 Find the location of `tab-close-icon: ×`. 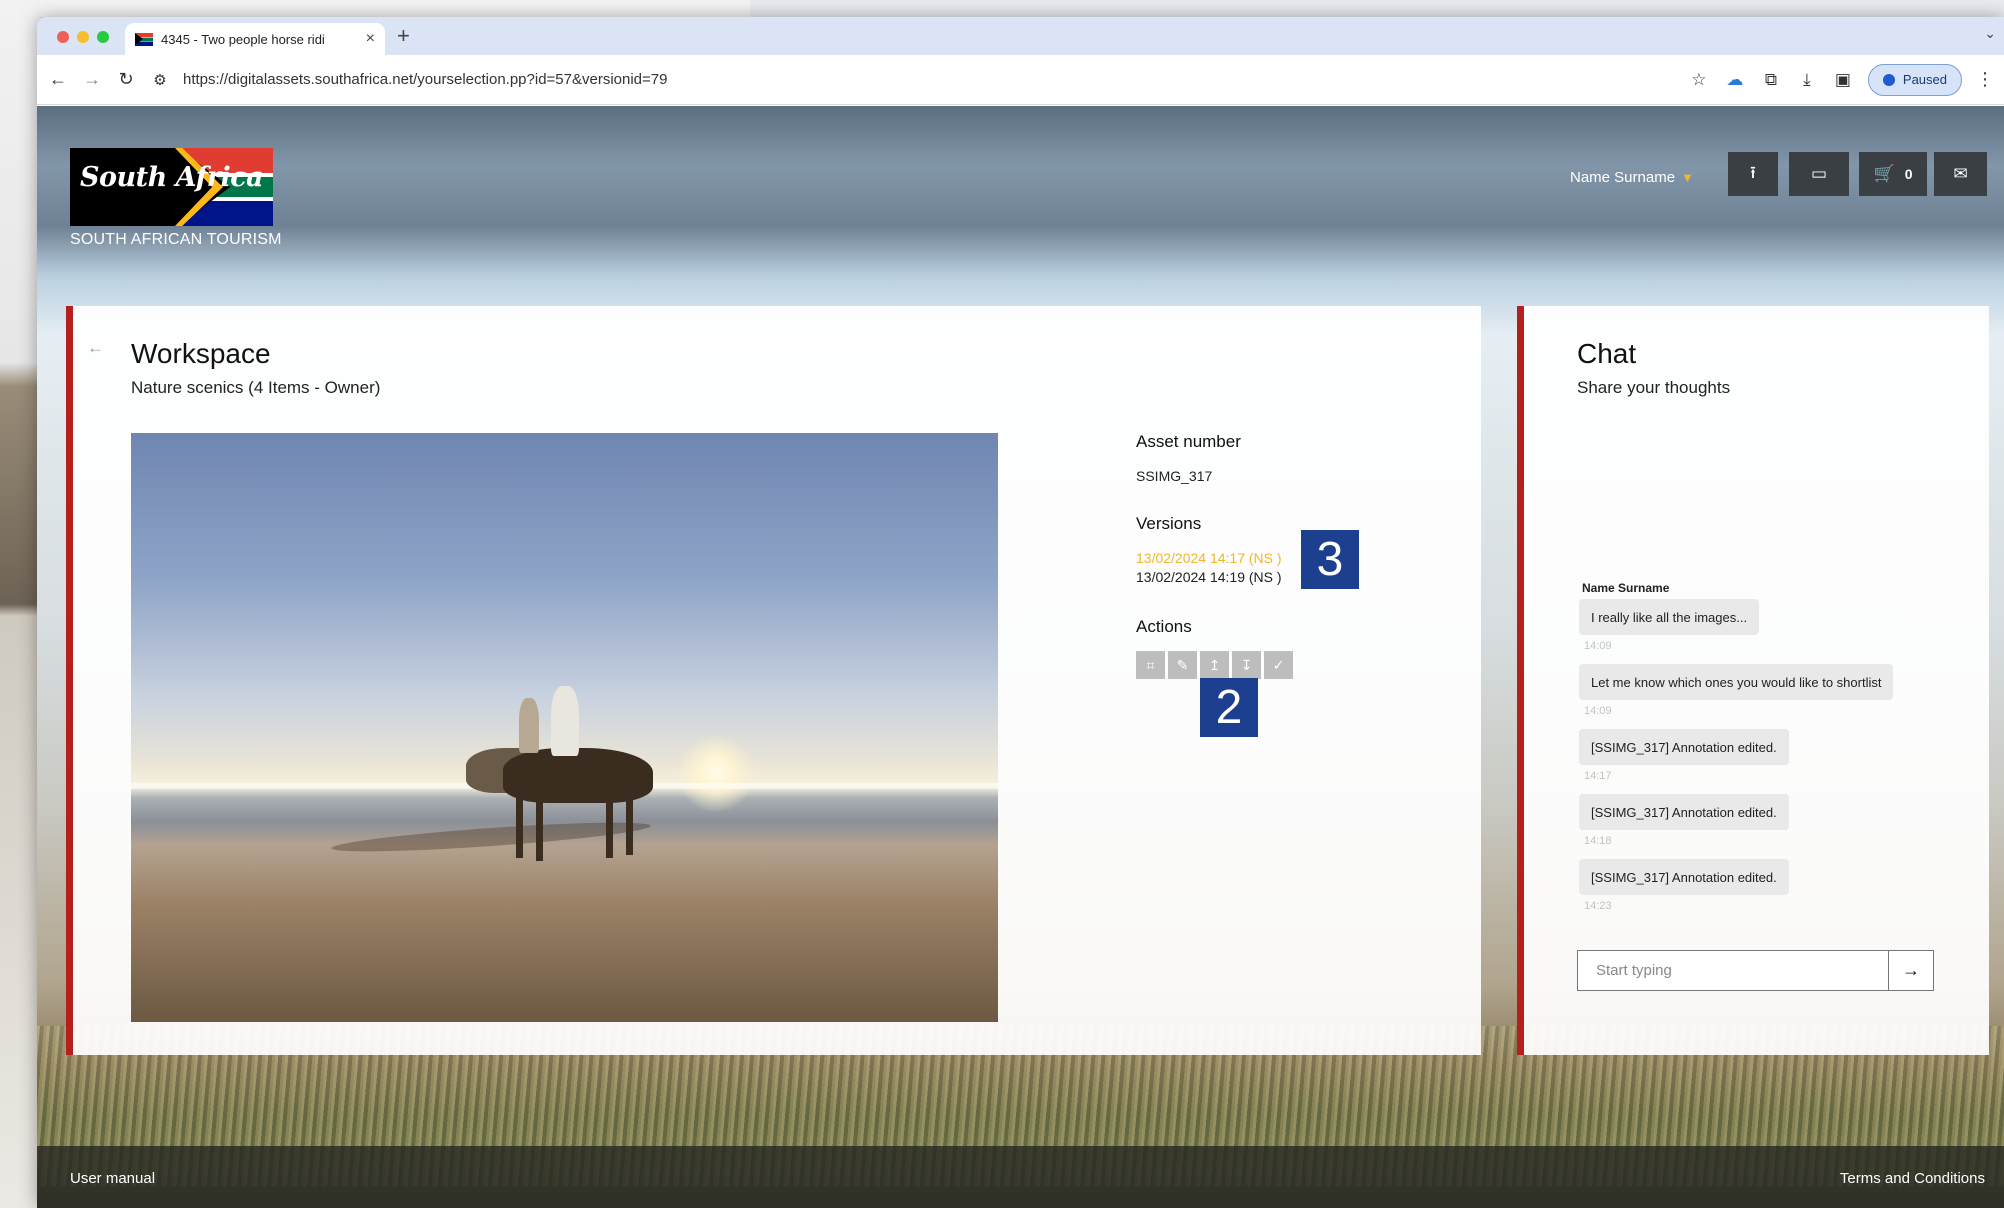

tab-close-icon: × is located at coordinates (370, 39).